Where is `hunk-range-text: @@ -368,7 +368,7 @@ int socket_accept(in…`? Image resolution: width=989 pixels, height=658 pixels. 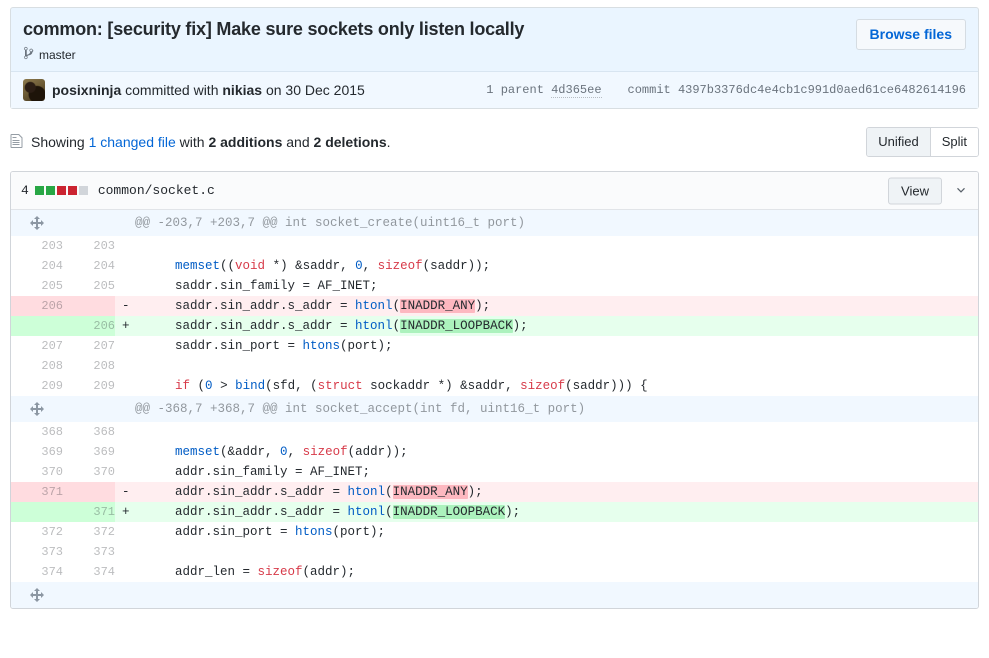
hunk-range-text: @@ -368,7 +368,7 @@ int socket_accept(in… is located at coordinates (546, 409).